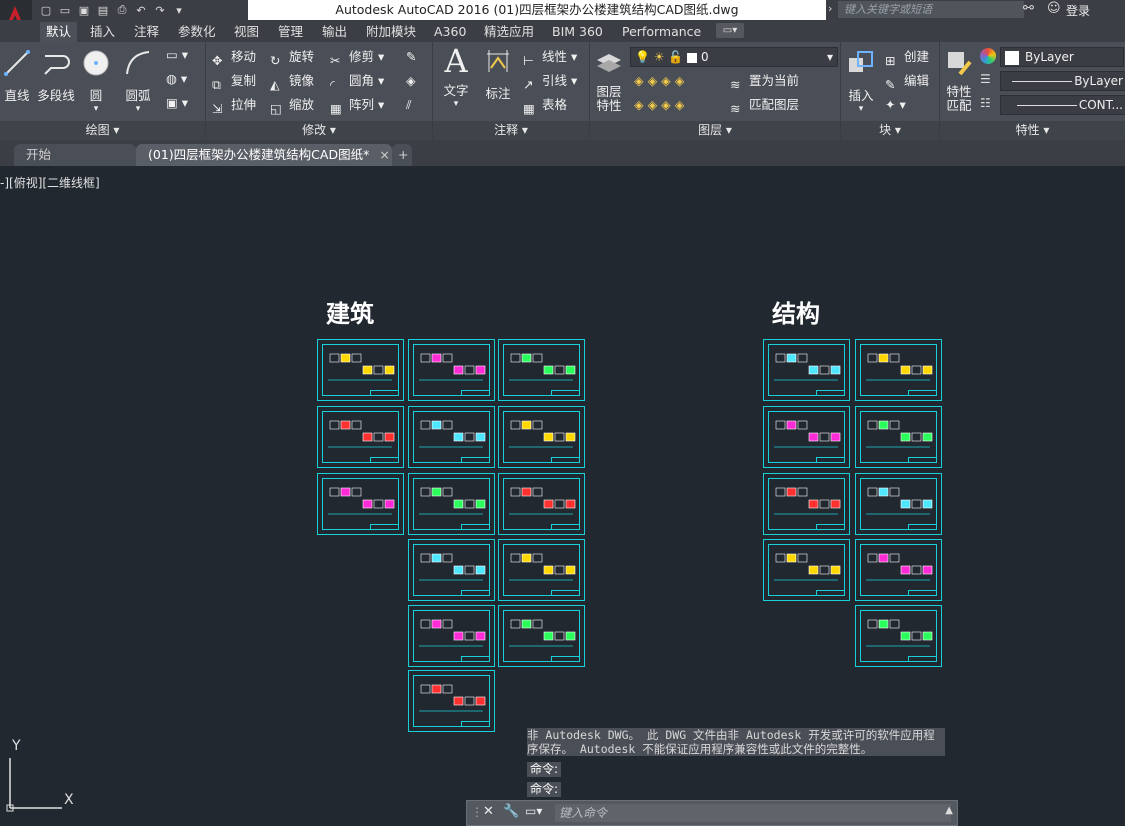 This screenshot has width=1125, height=826. Describe the element at coordinates (17, 76) in the screenshot. I see `line-button: 直线` at that location.